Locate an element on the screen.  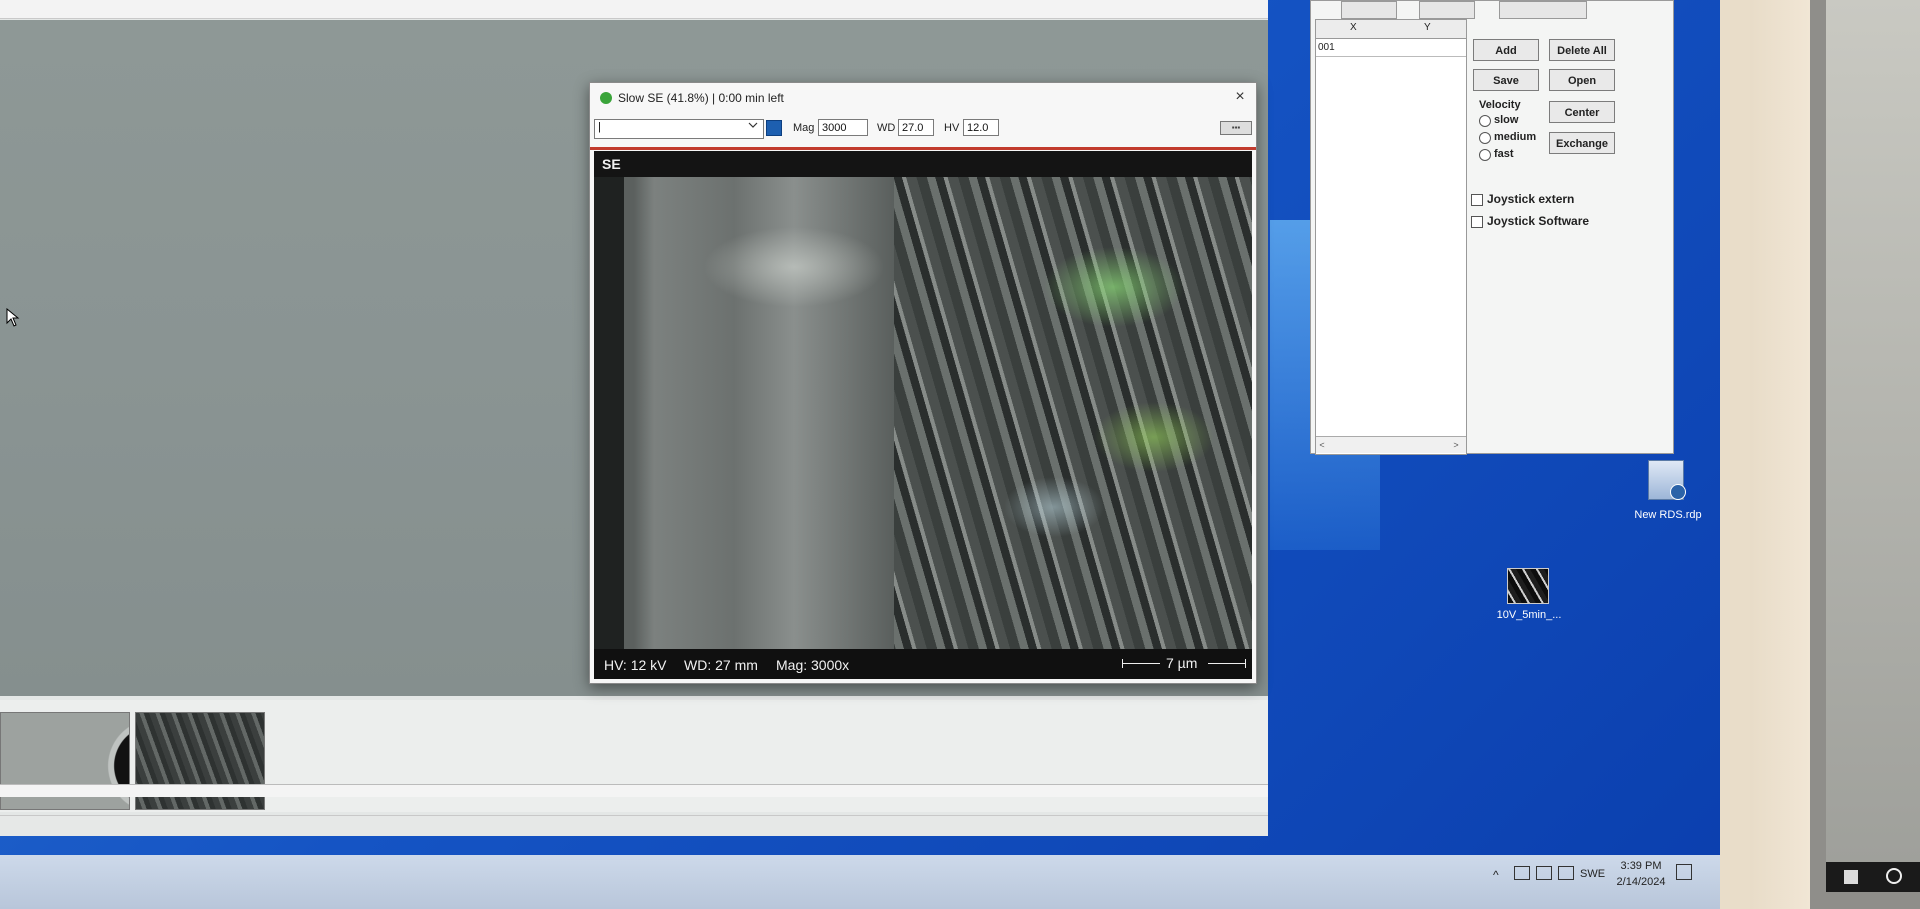
image-header: SE is located at coordinates (923, 164).